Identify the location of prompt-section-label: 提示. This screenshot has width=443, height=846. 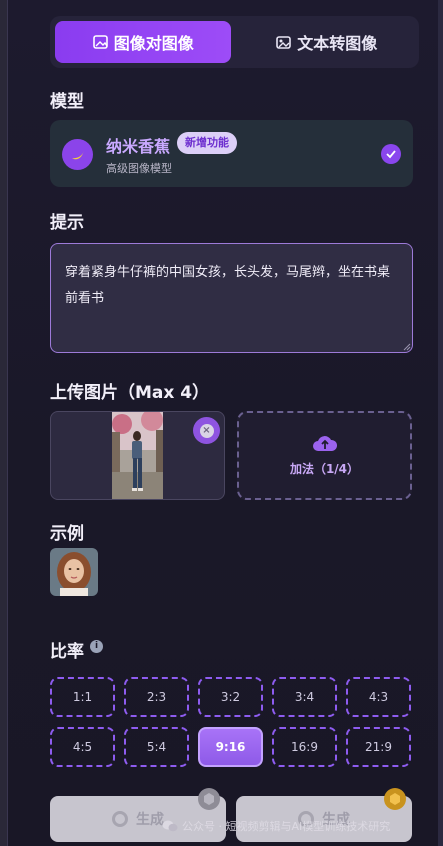
(67, 223).